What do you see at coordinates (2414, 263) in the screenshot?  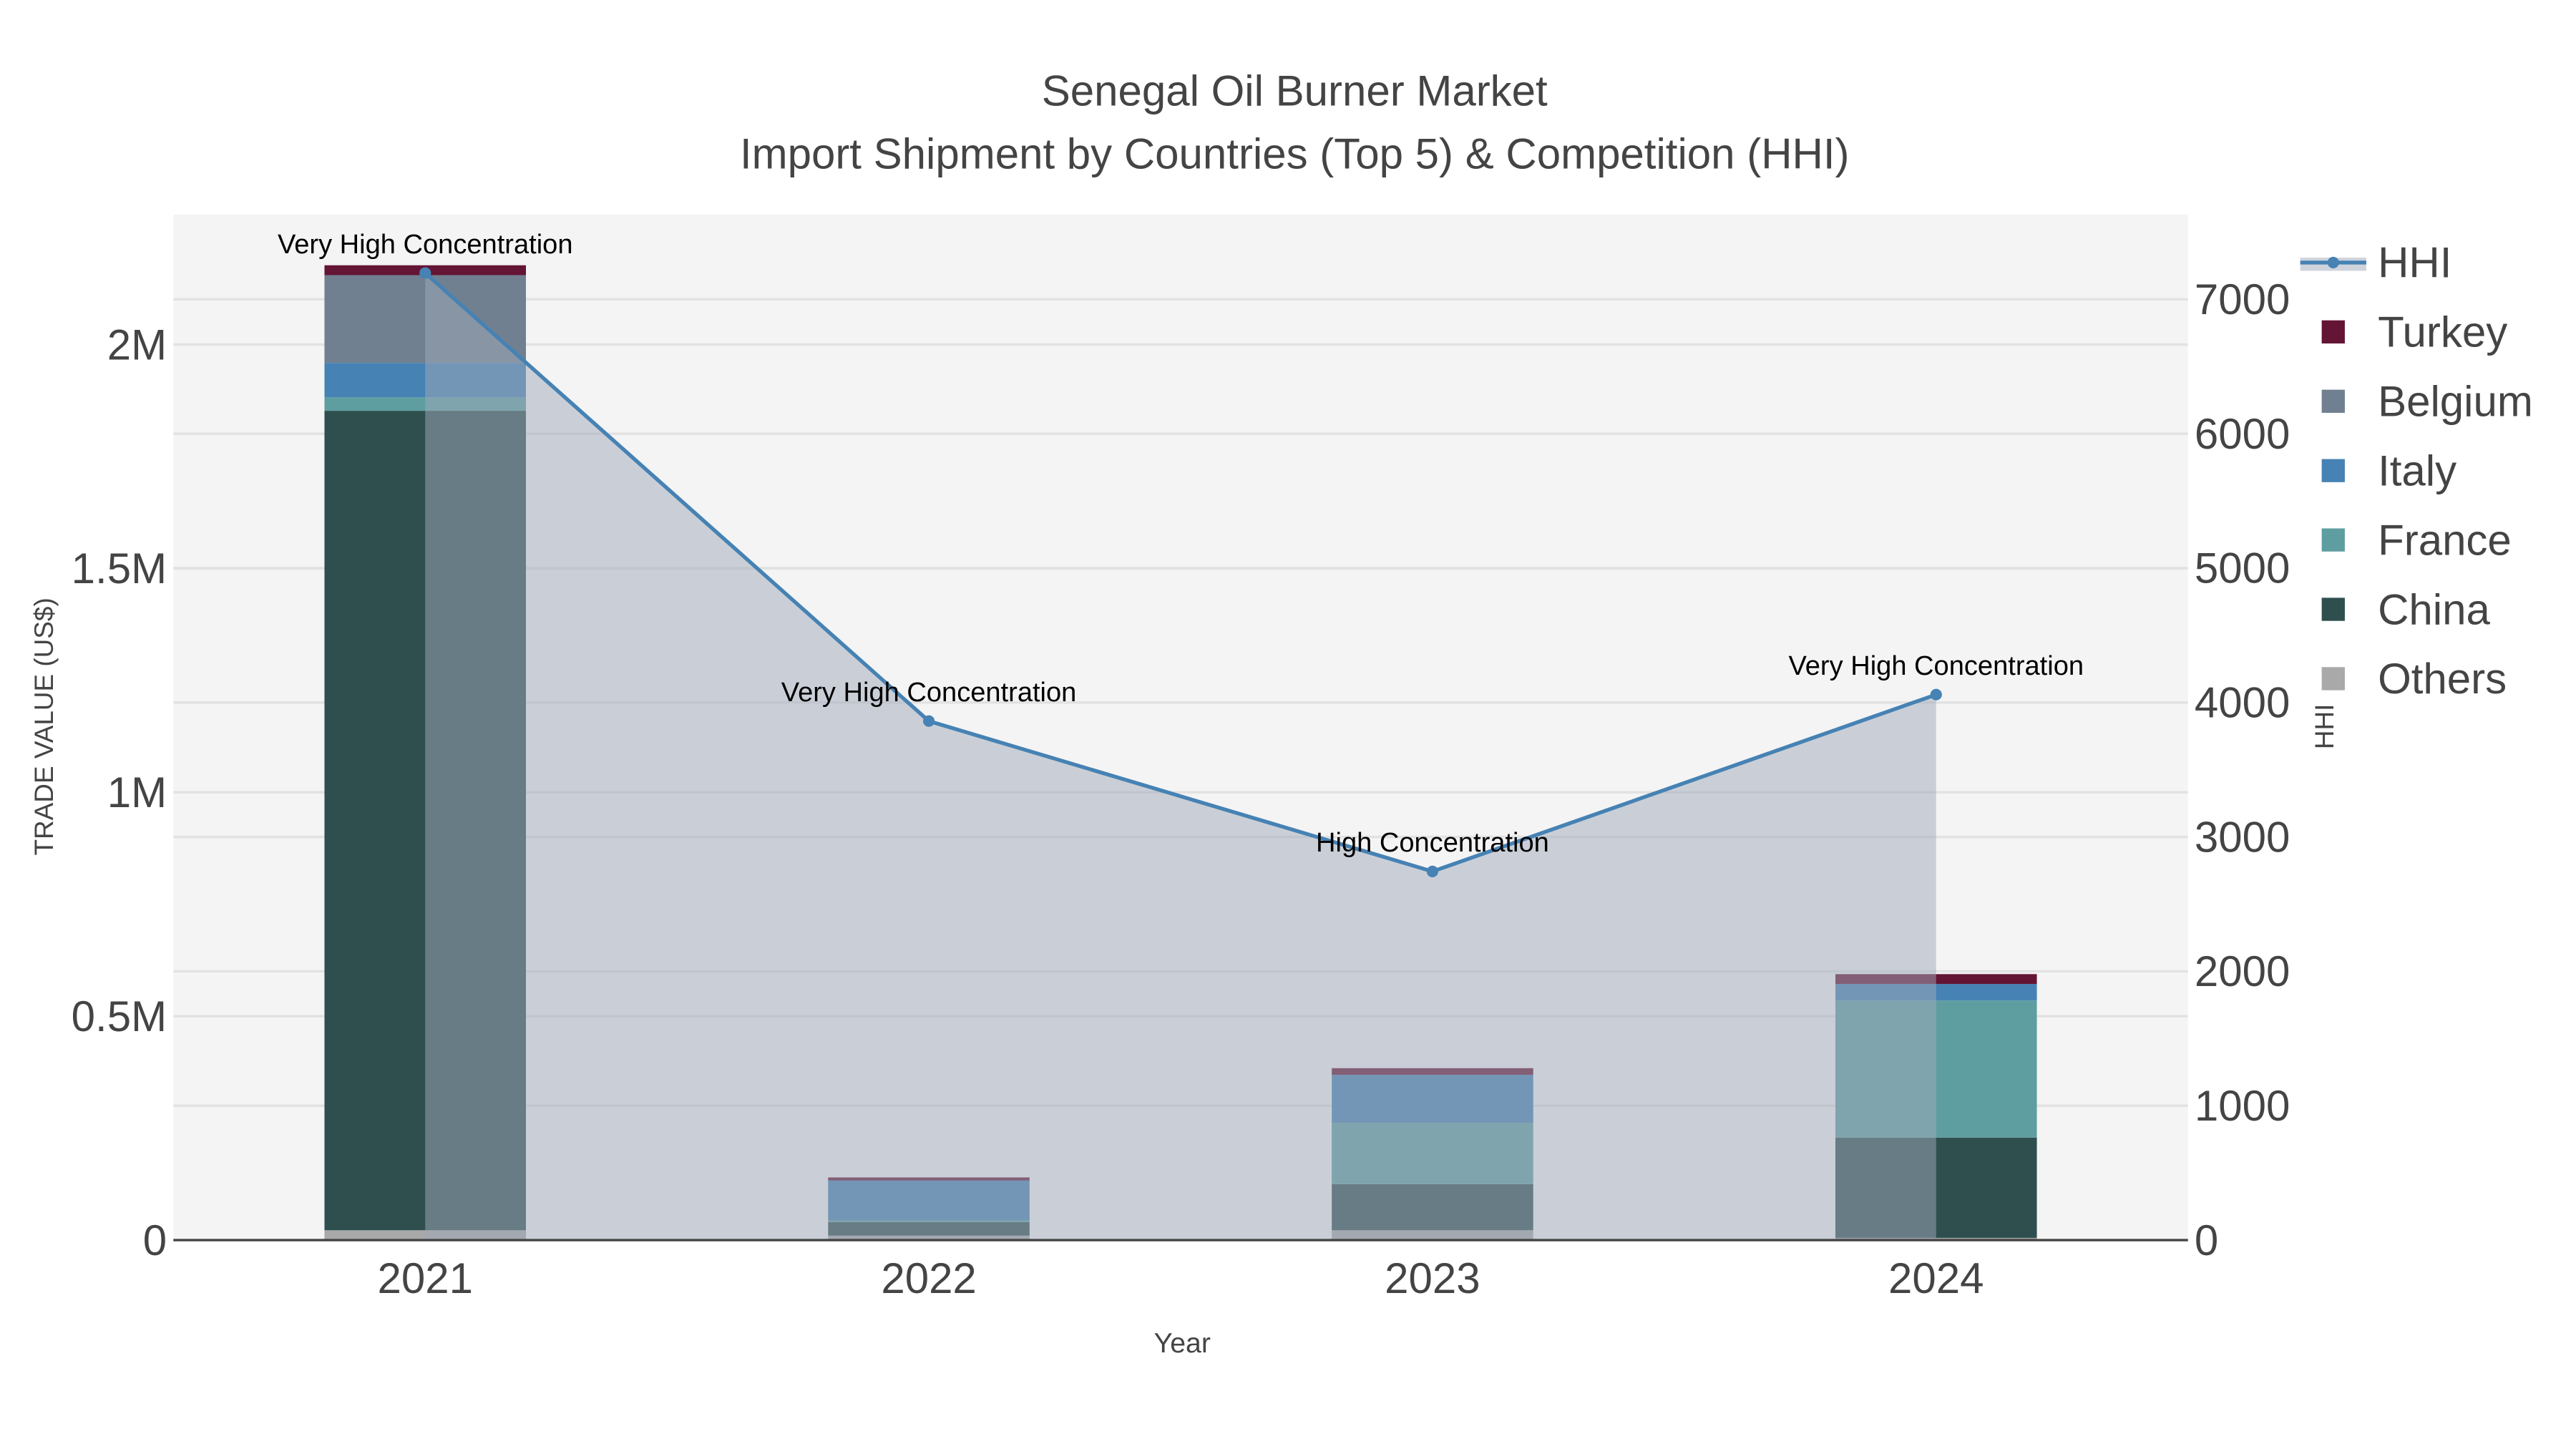 I see `legend-label: HHI` at bounding box center [2414, 263].